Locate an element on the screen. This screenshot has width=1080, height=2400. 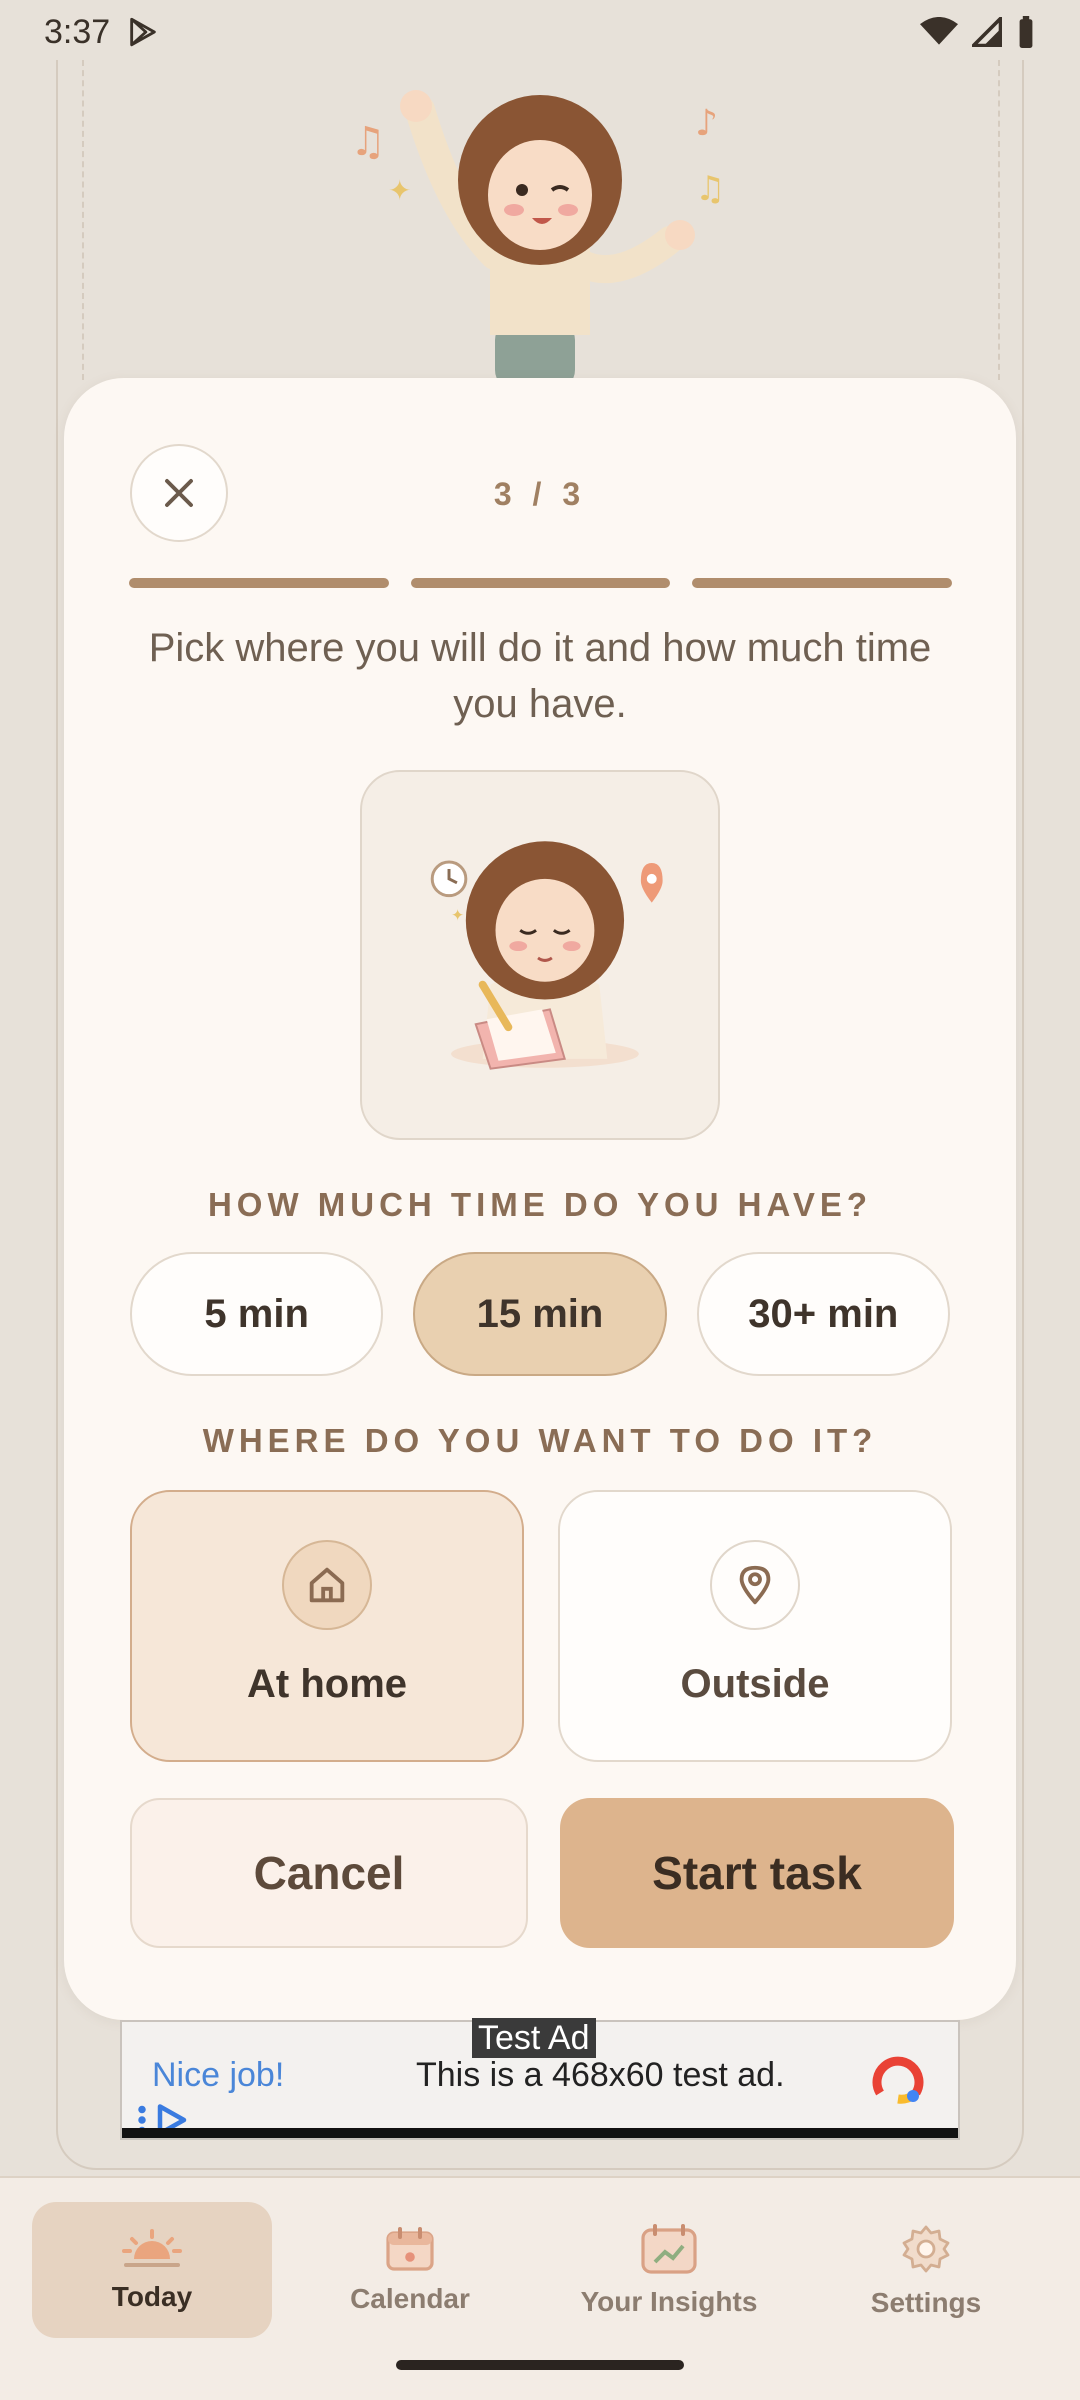
background-dash-left is located at coordinates (83, 220).